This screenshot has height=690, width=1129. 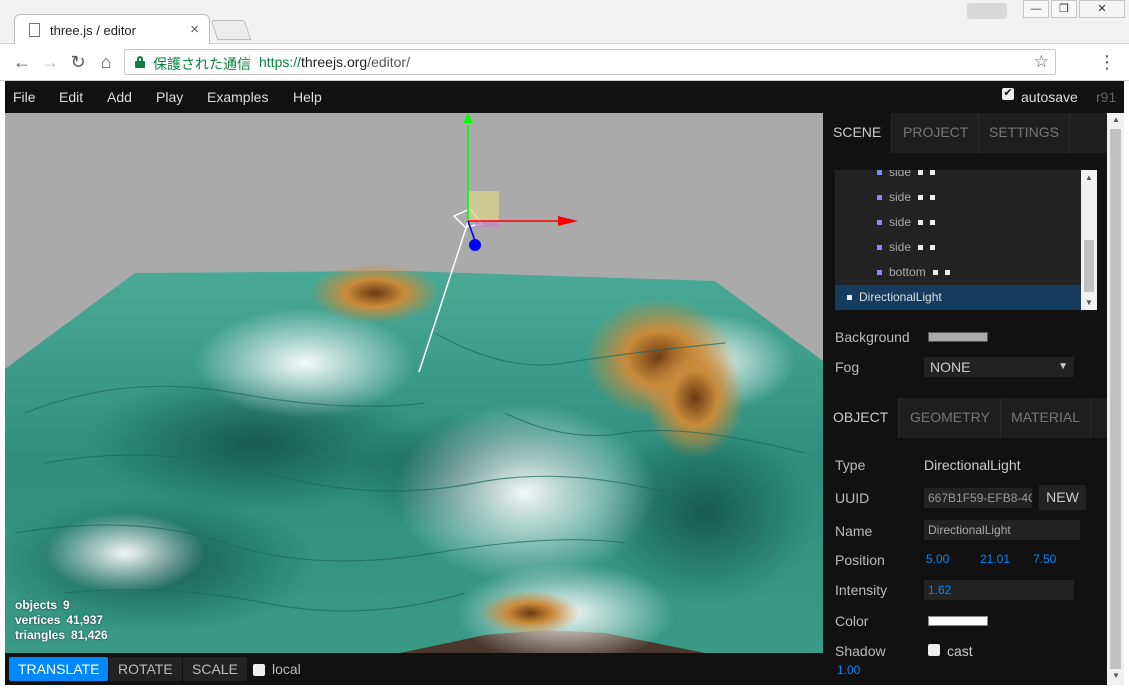 I want to click on scale-button: SCALE, so click(x=215, y=669).